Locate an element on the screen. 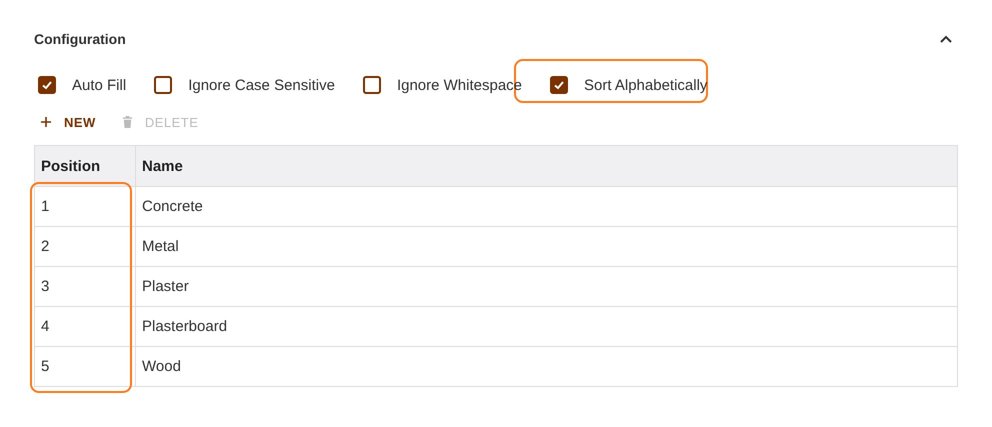 The image size is (992, 427). table-cell: Metal is located at coordinates (547, 246).